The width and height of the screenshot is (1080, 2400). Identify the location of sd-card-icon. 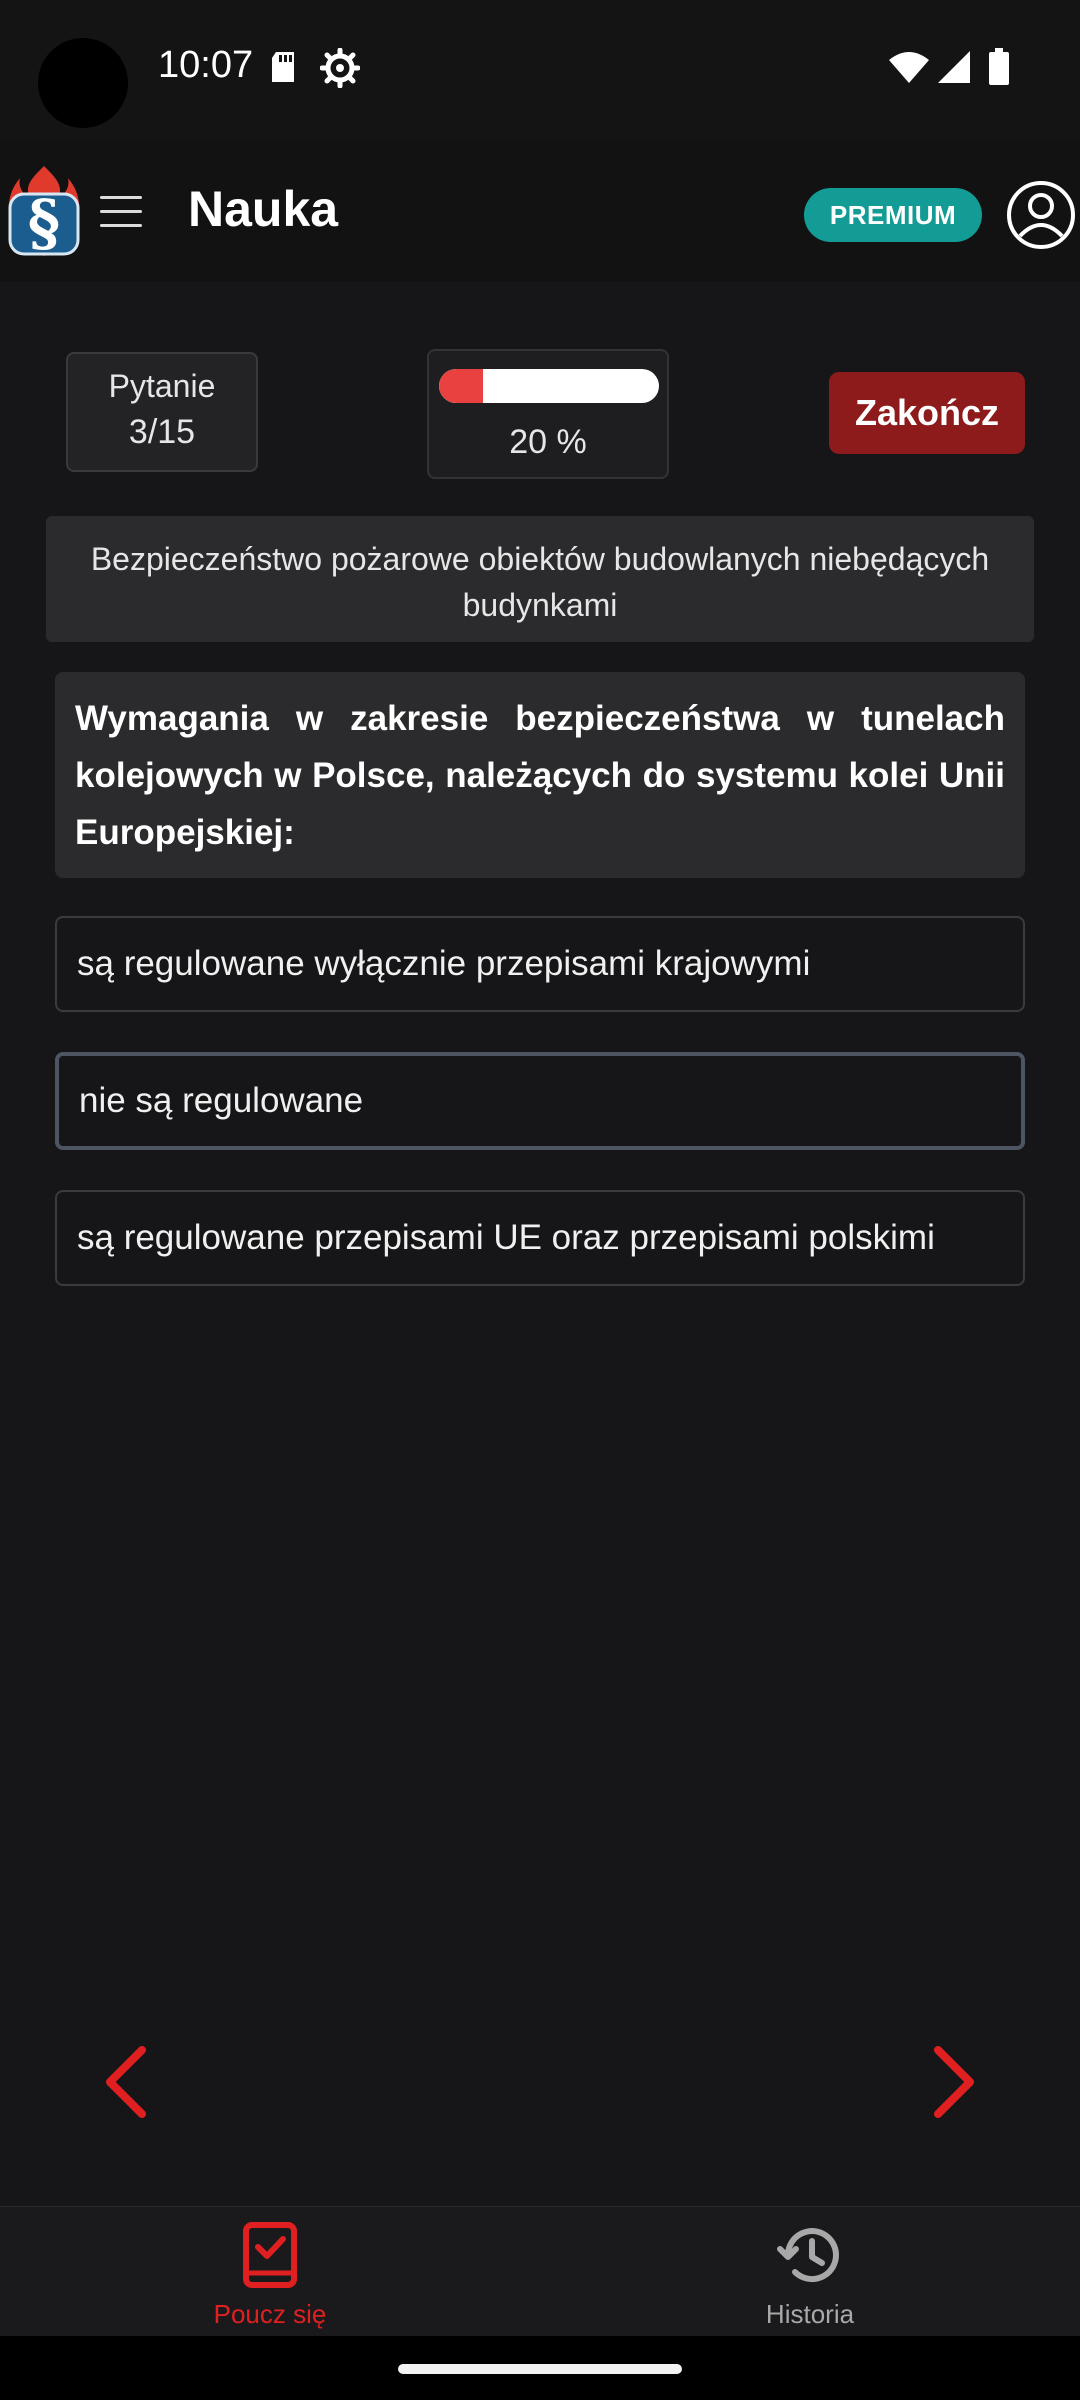
(283, 67).